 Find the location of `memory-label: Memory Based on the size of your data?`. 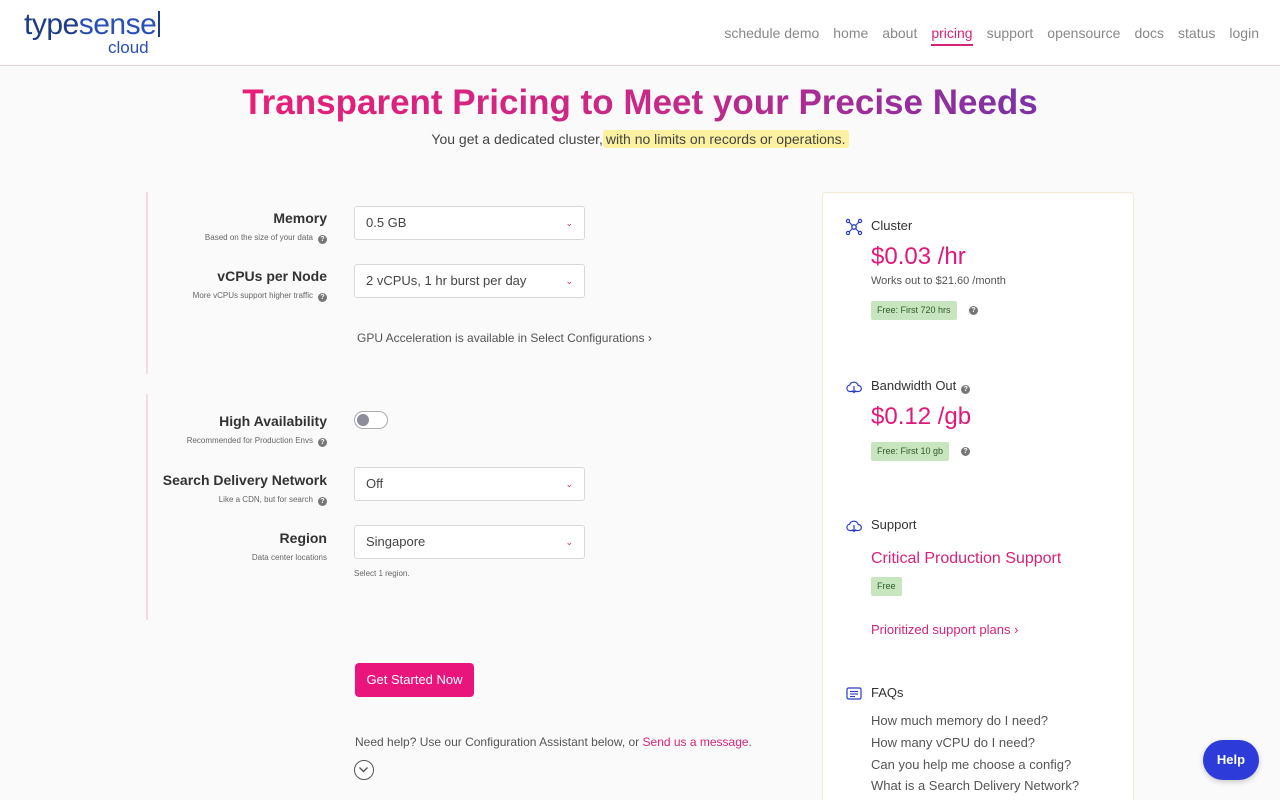

memory-label: Memory Based on the size of your data? is located at coordinates (265, 227).